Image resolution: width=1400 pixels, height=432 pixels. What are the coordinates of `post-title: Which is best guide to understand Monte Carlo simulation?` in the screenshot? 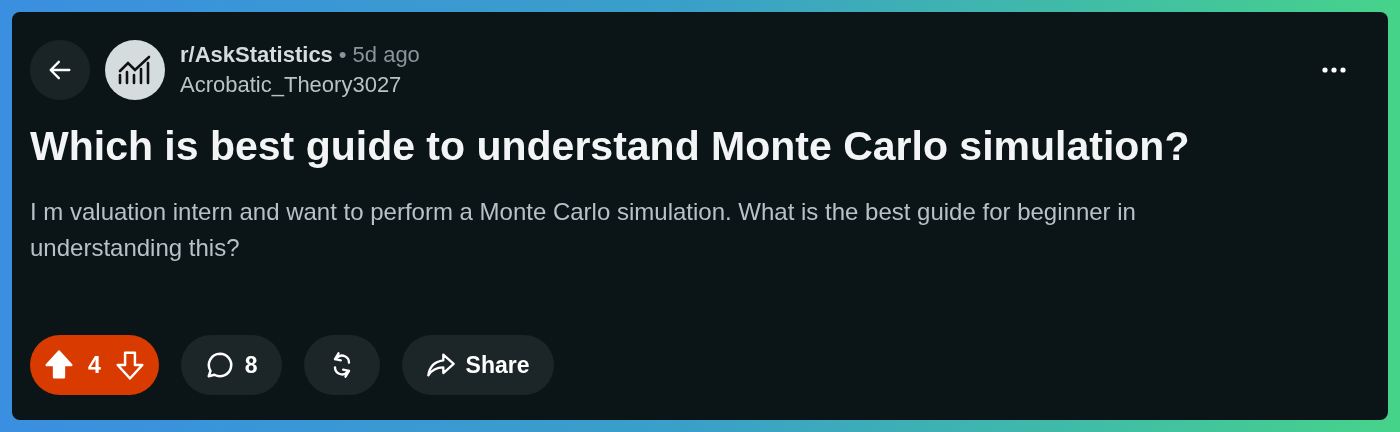 It's located at (610, 146).